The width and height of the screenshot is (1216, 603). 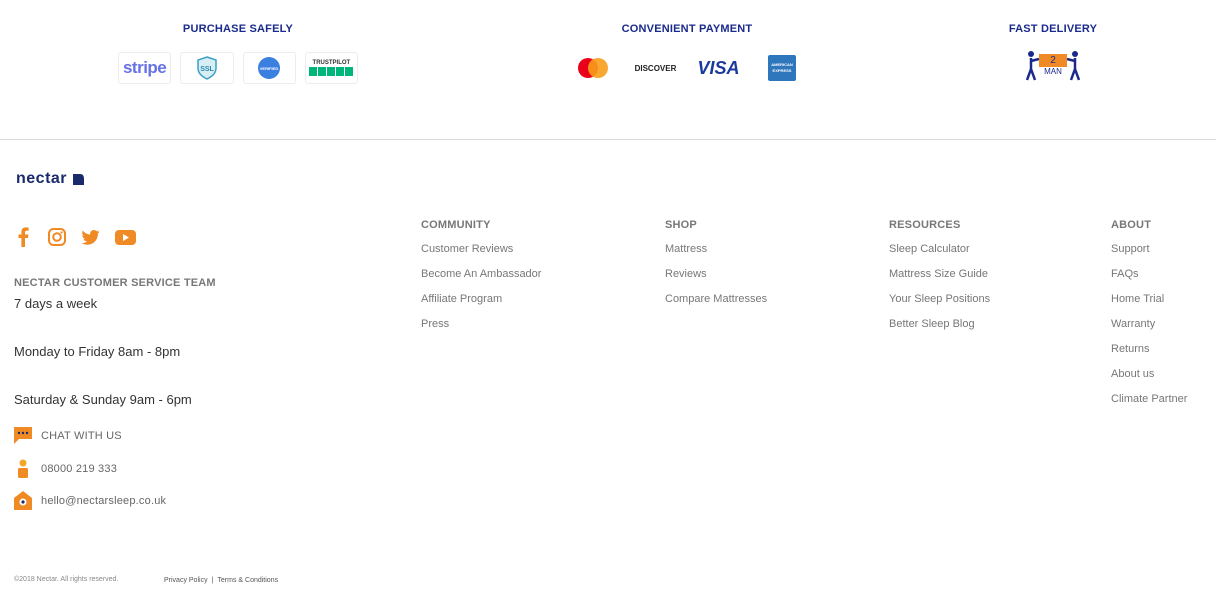 I want to click on ssl-badge: SSL, so click(x=207, y=68).